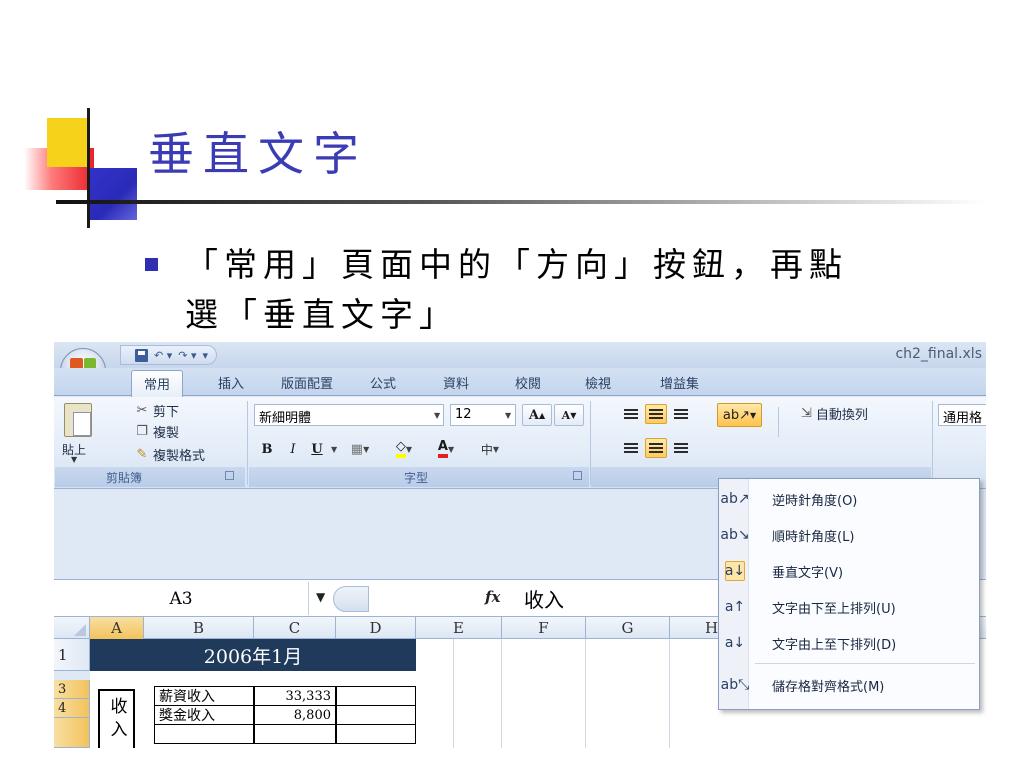 The height and width of the screenshot is (768, 1024). Describe the element at coordinates (544, 628) in the screenshot. I see `column-header-f: F` at that location.